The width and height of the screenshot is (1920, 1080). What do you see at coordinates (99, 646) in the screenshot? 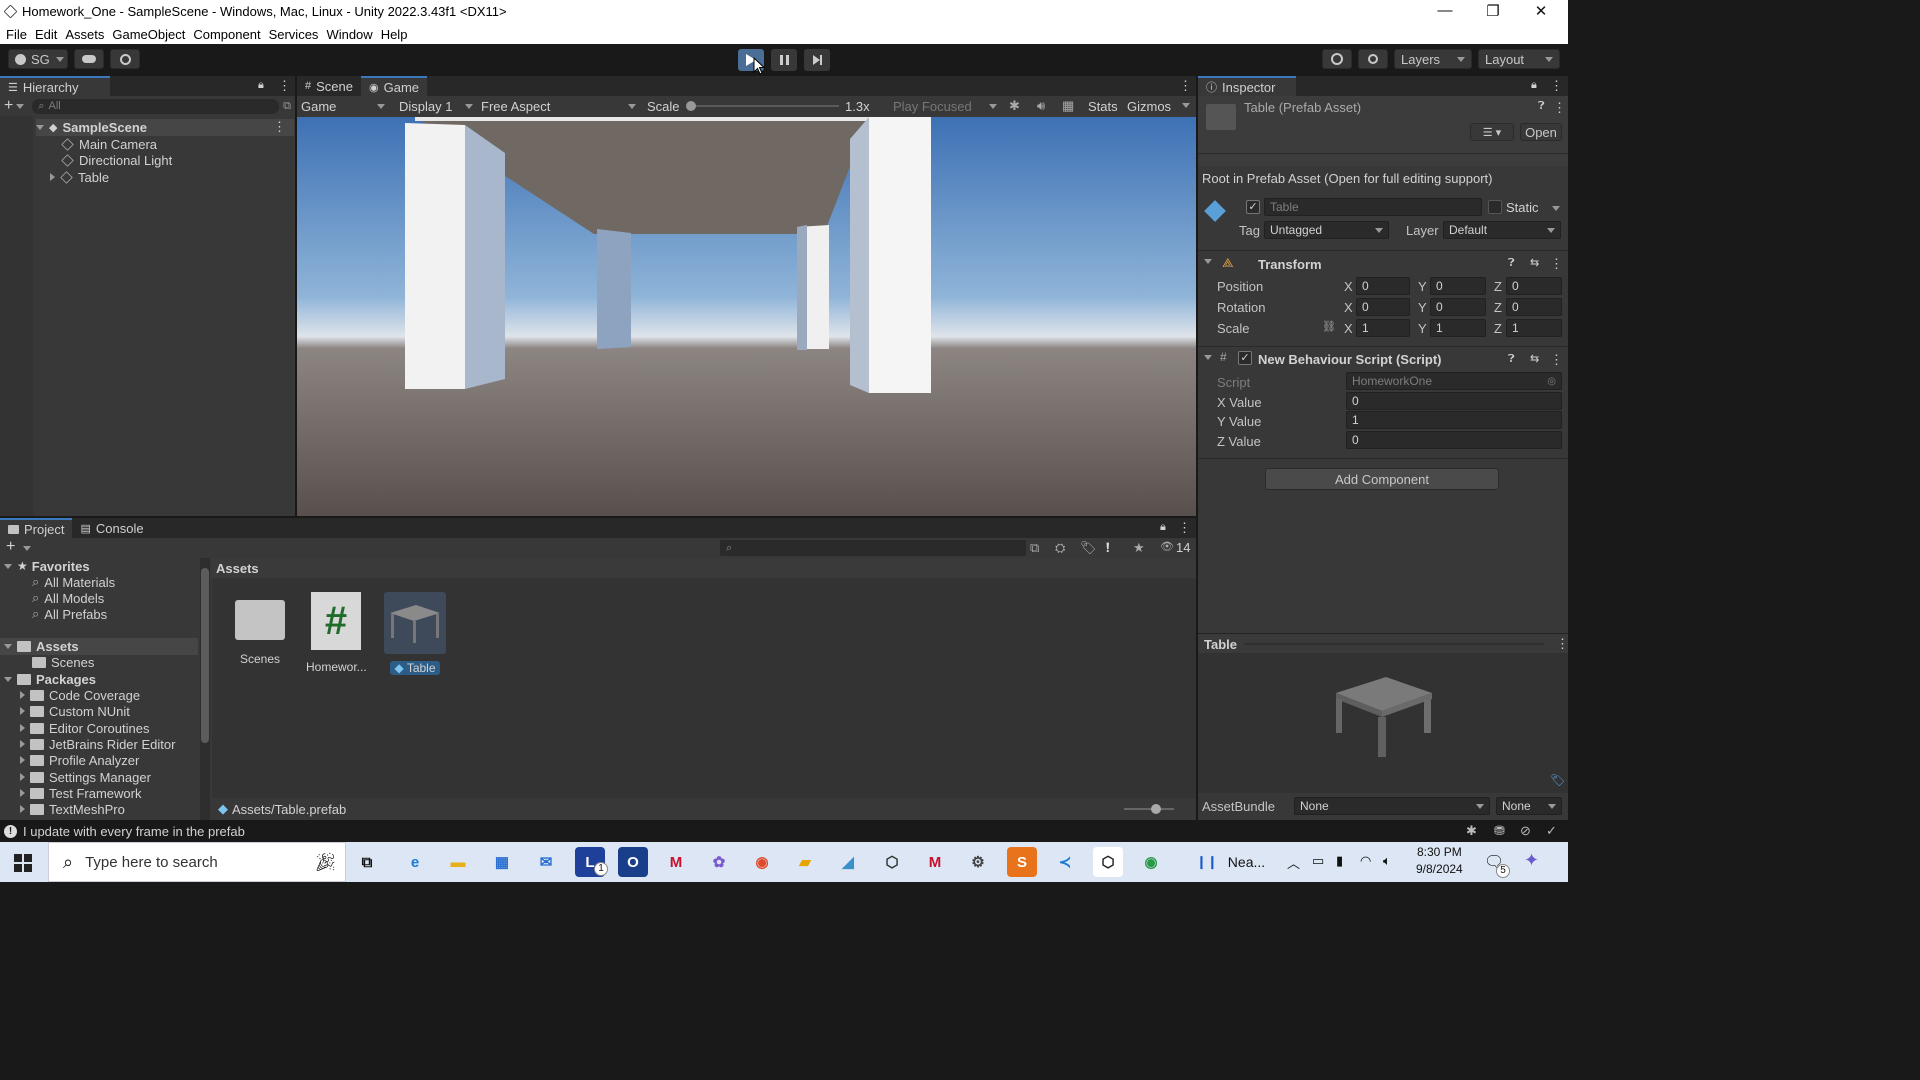
I see `assets-folder-row: Assets` at bounding box center [99, 646].